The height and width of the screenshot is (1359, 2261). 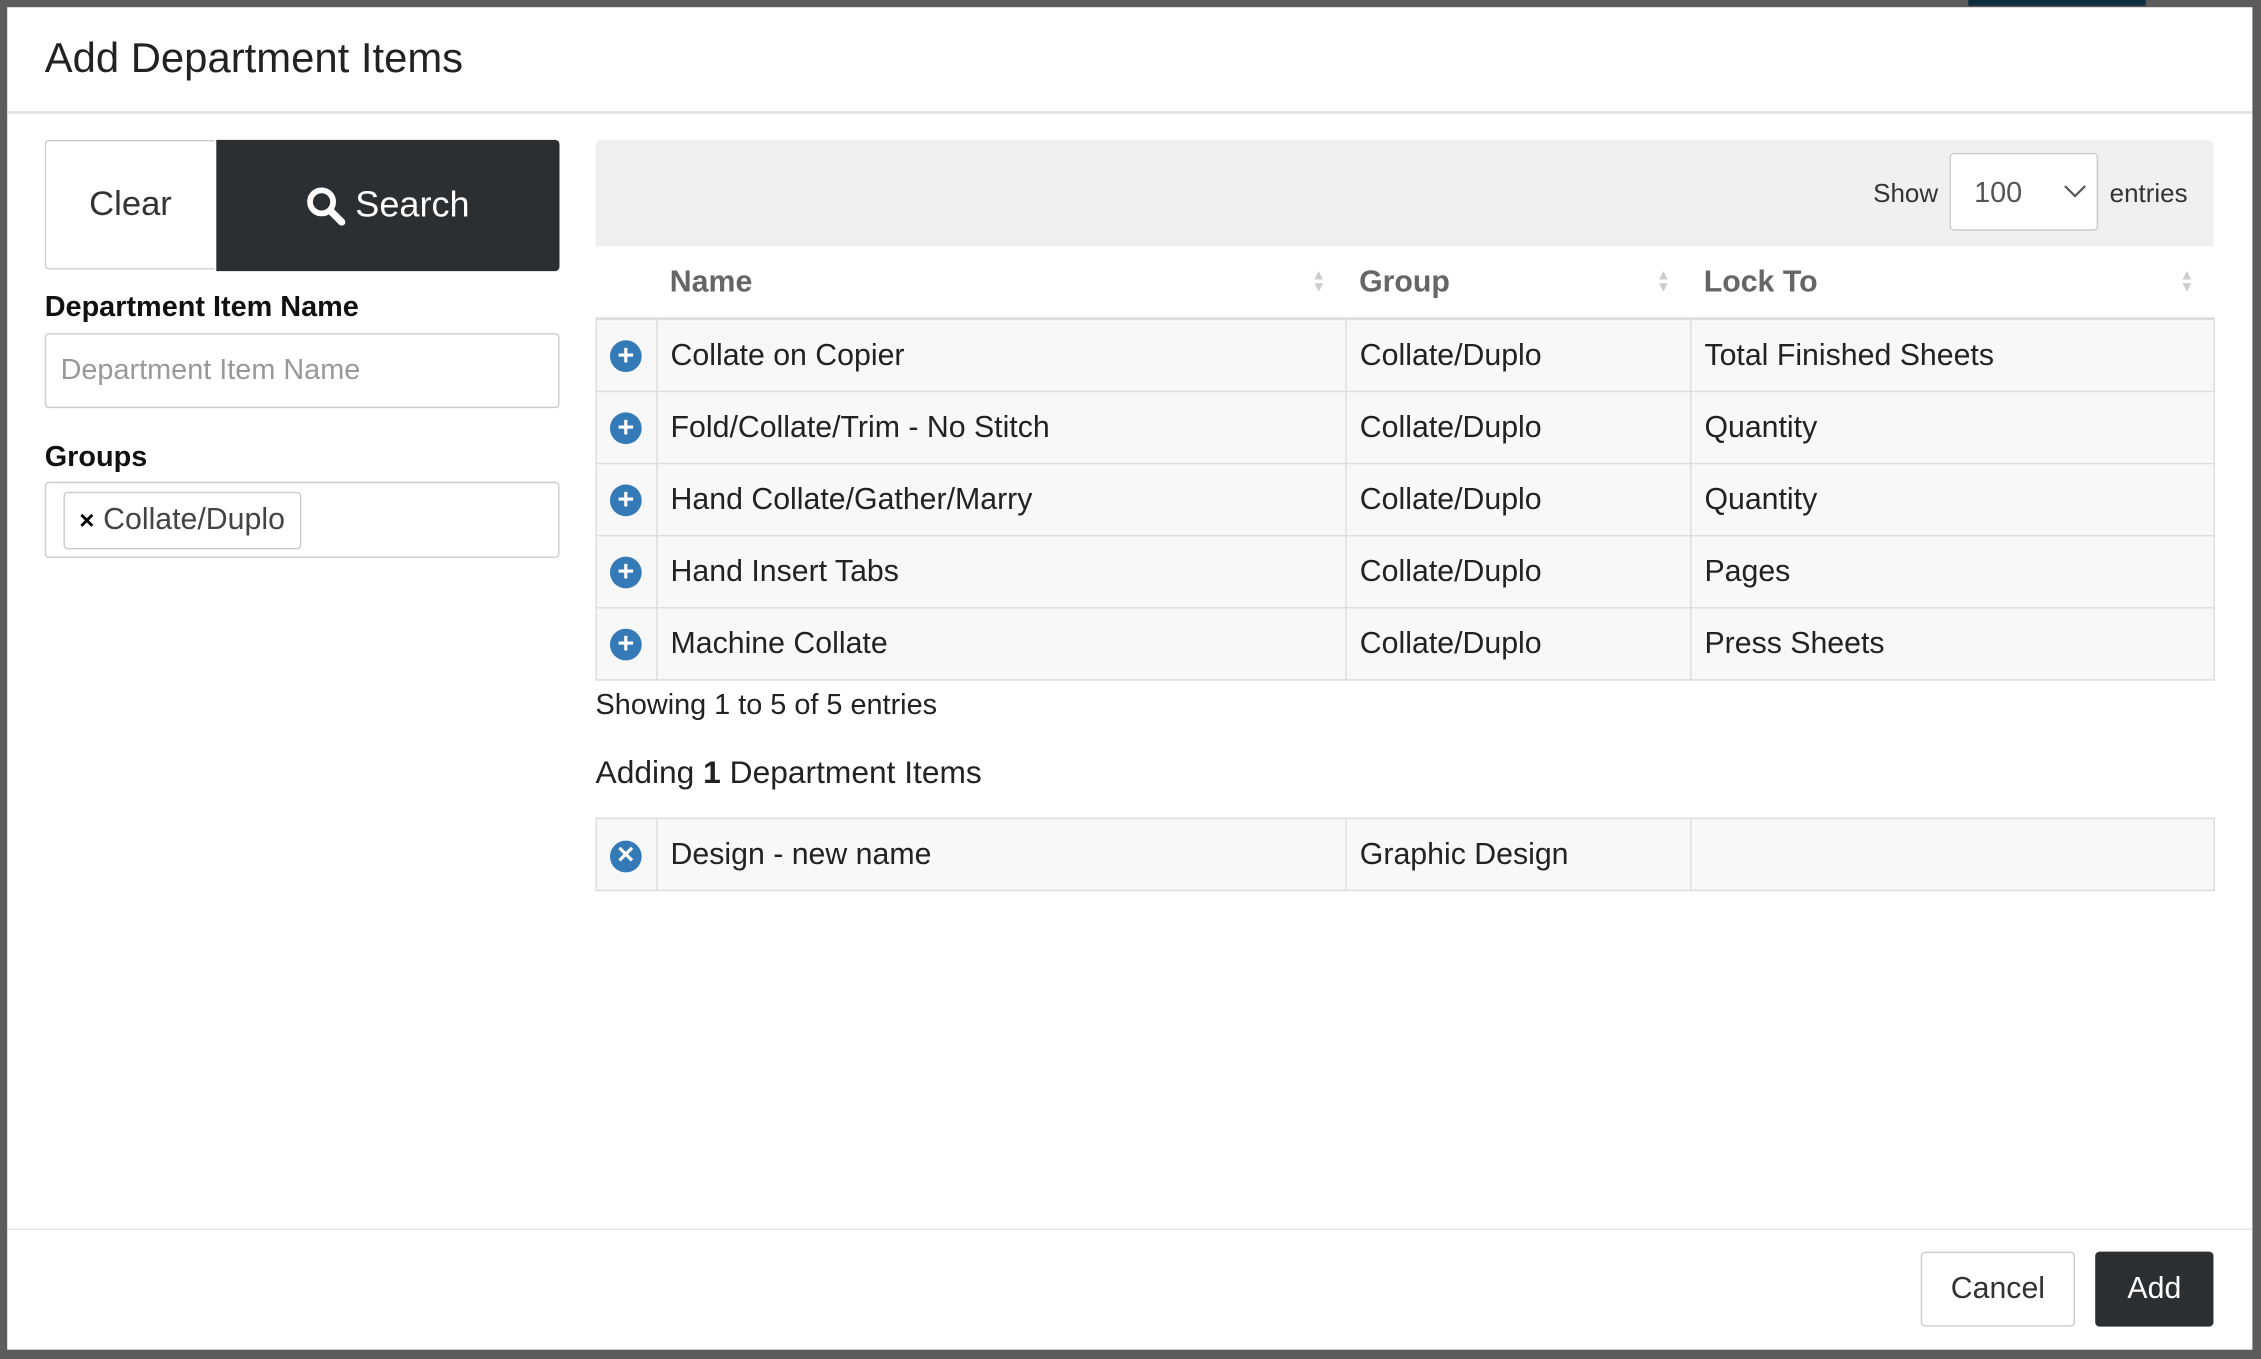 What do you see at coordinates (2075, 191) in the screenshot?
I see `chevron-down-icon` at bounding box center [2075, 191].